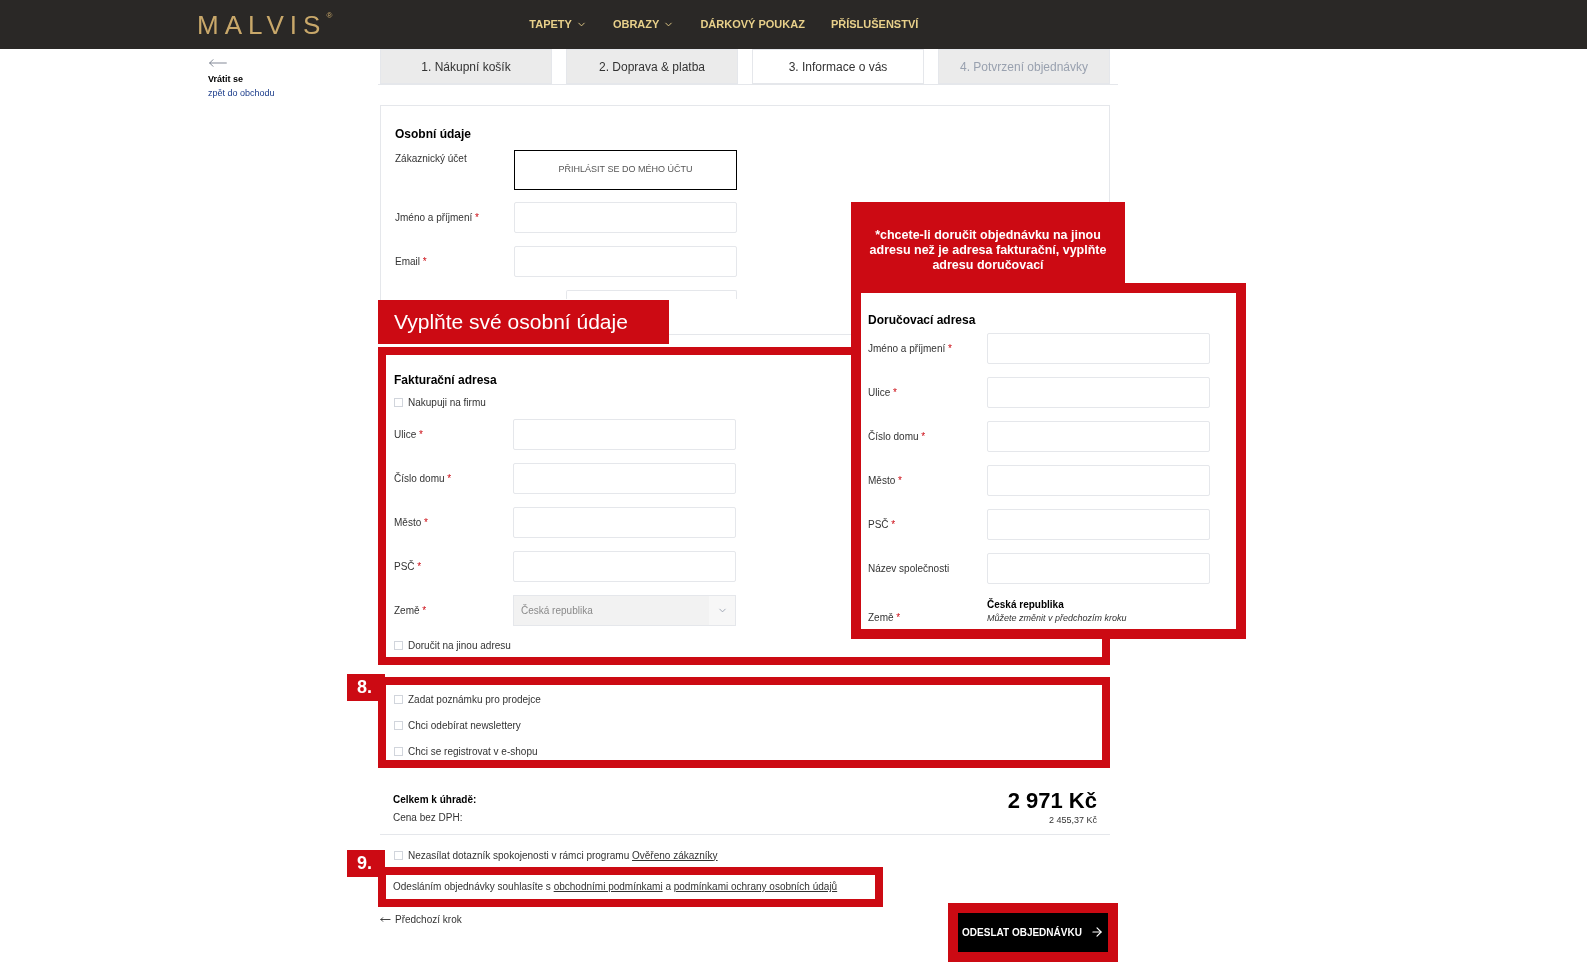 This screenshot has height=963, width=1587. What do you see at coordinates (874, 24) in the screenshot?
I see `nav-link: PŘÍSLUŠENSTVÍ` at bounding box center [874, 24].